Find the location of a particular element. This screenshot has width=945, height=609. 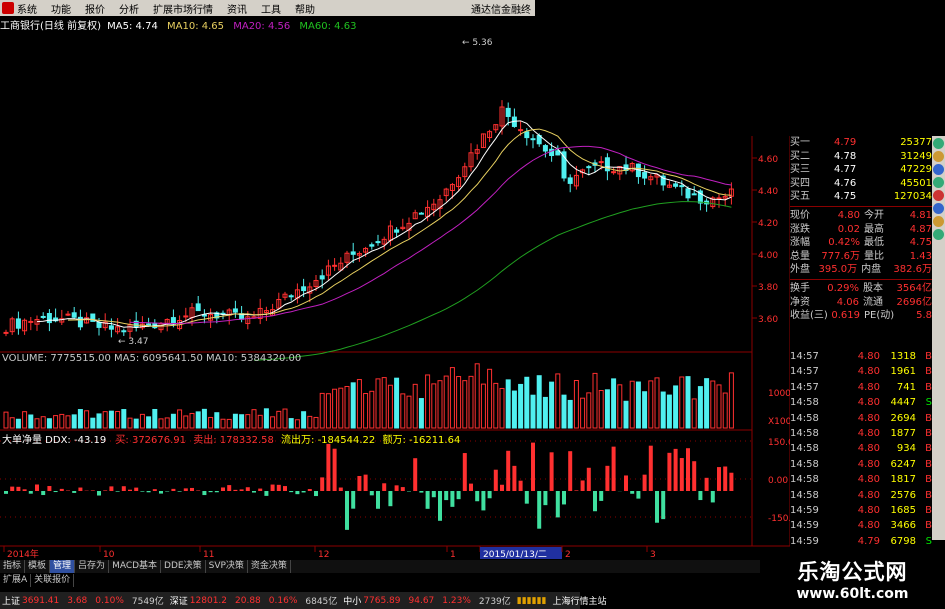

tick-volume: 1961 is located at coordinates (903, 372).